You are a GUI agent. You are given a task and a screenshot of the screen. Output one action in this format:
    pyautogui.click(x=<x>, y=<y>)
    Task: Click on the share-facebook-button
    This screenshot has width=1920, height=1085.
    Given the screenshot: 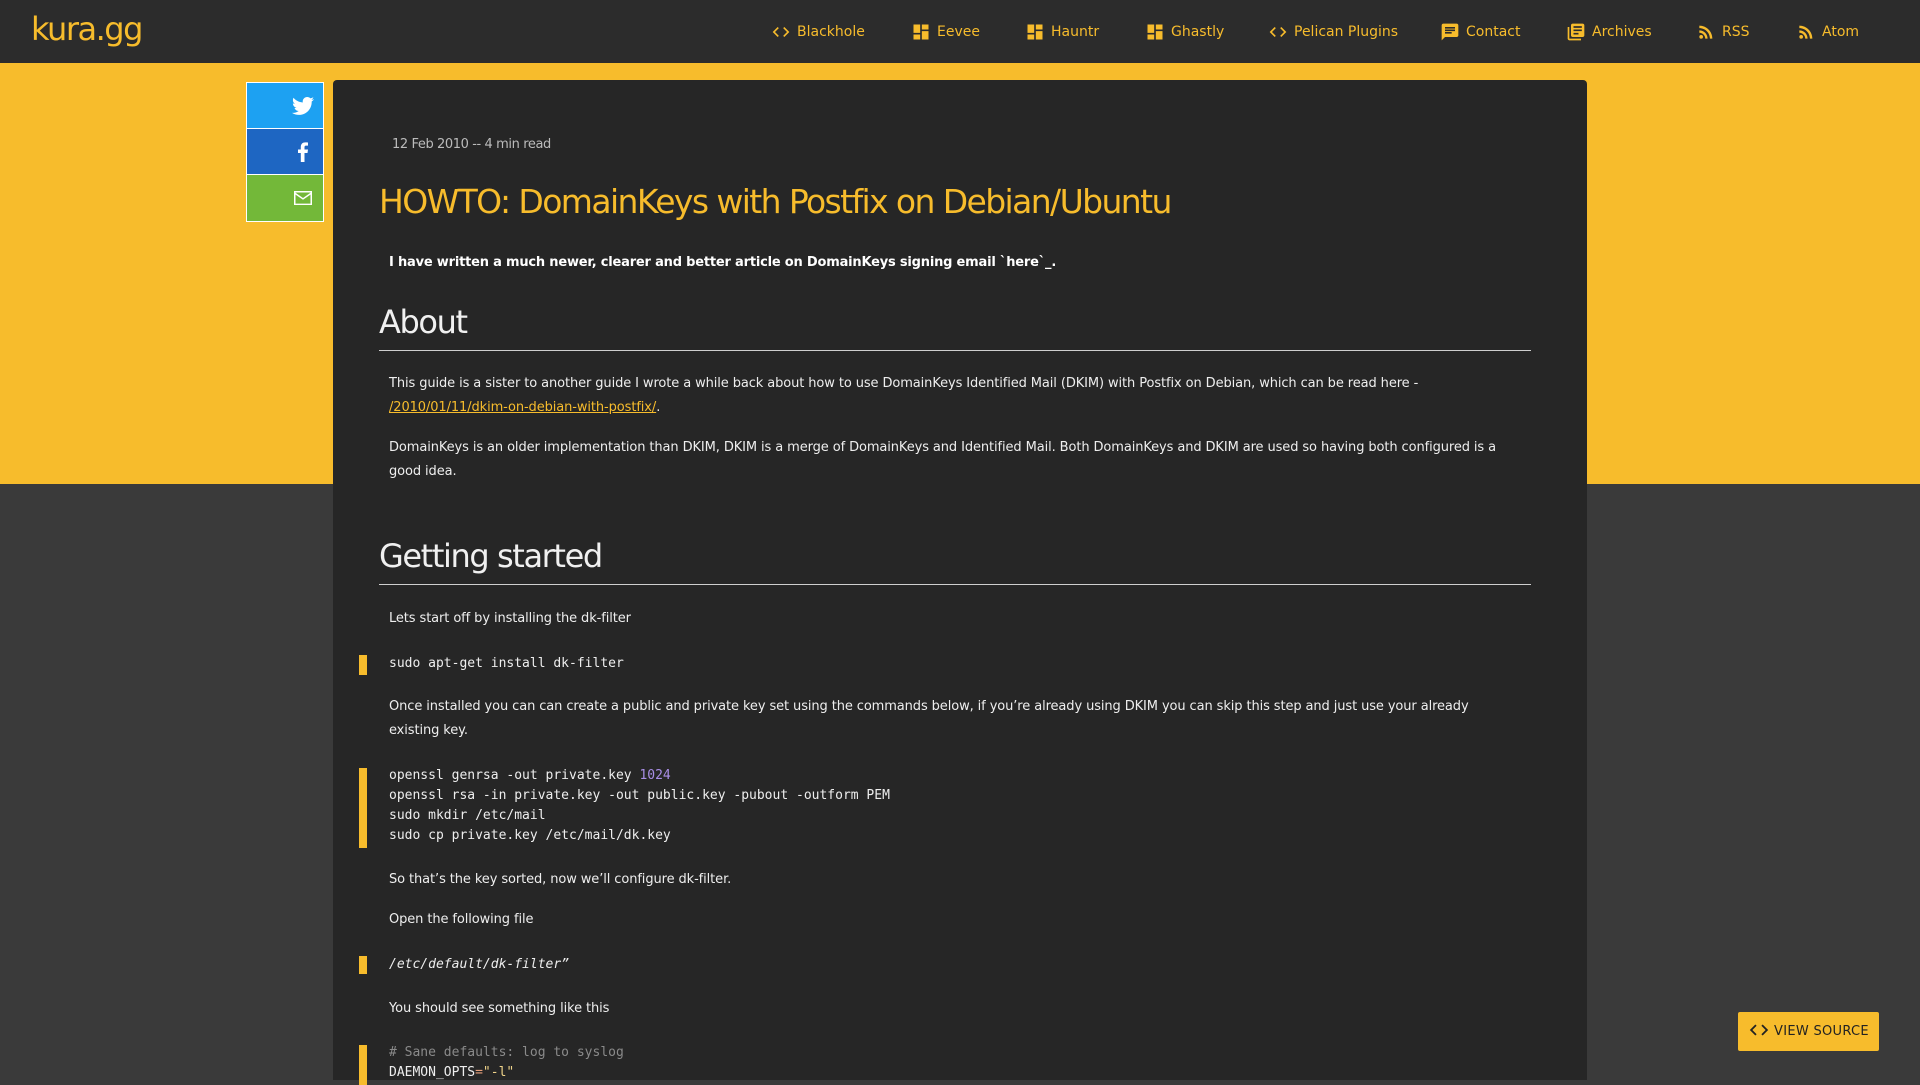 What is the action you would take?
    pyautogui.click(x=285, y=152)
    